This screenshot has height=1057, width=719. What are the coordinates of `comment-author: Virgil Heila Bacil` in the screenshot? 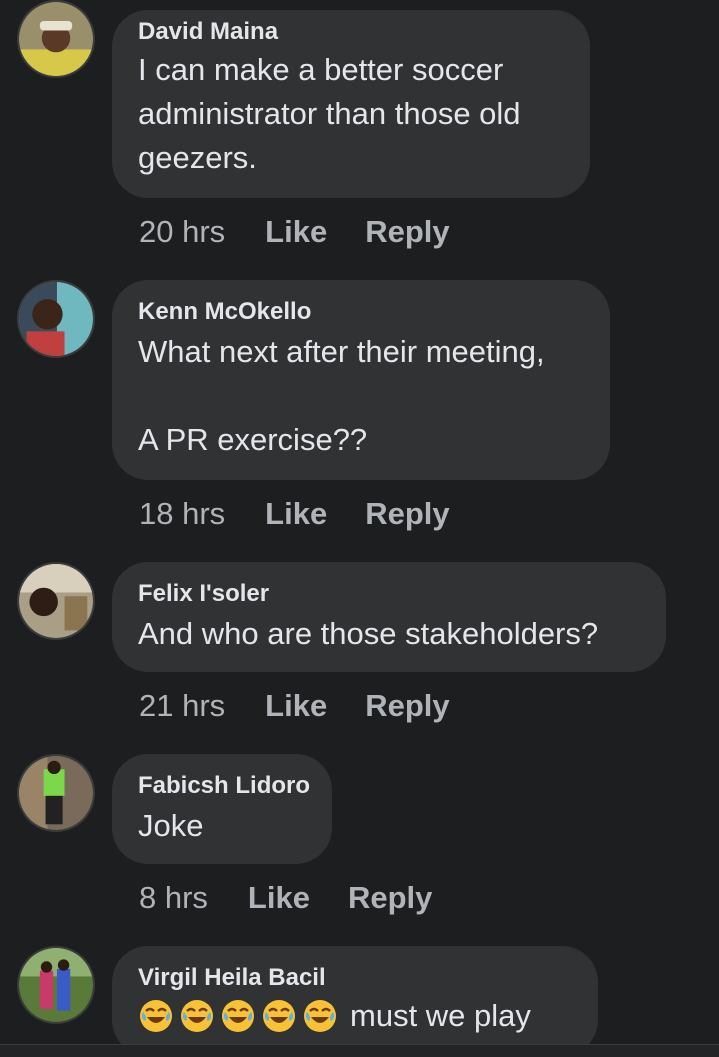 It's located at (232, 978).